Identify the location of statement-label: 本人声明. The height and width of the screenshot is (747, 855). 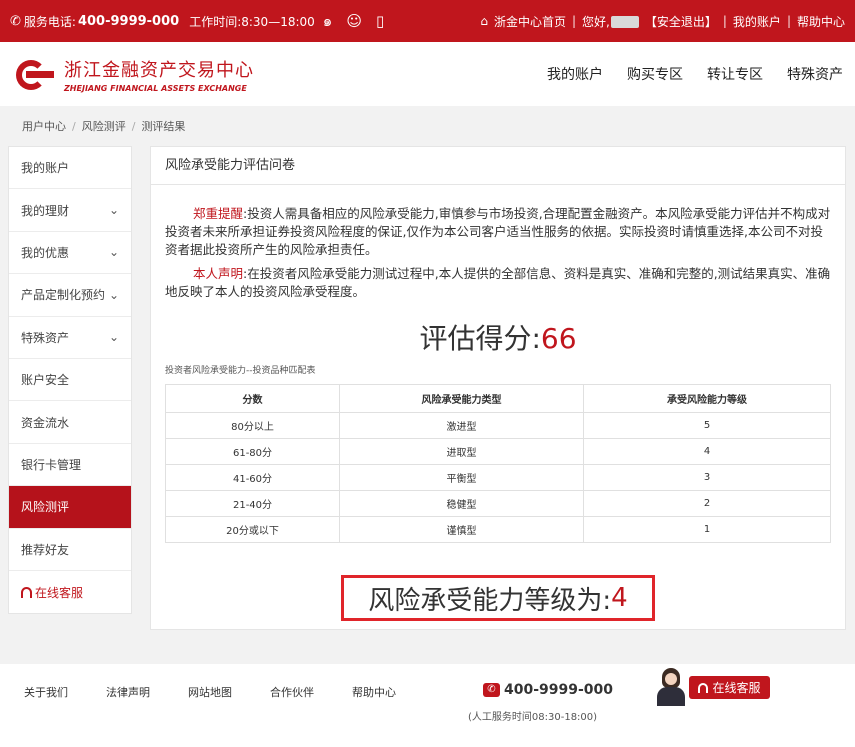
(218, 273).